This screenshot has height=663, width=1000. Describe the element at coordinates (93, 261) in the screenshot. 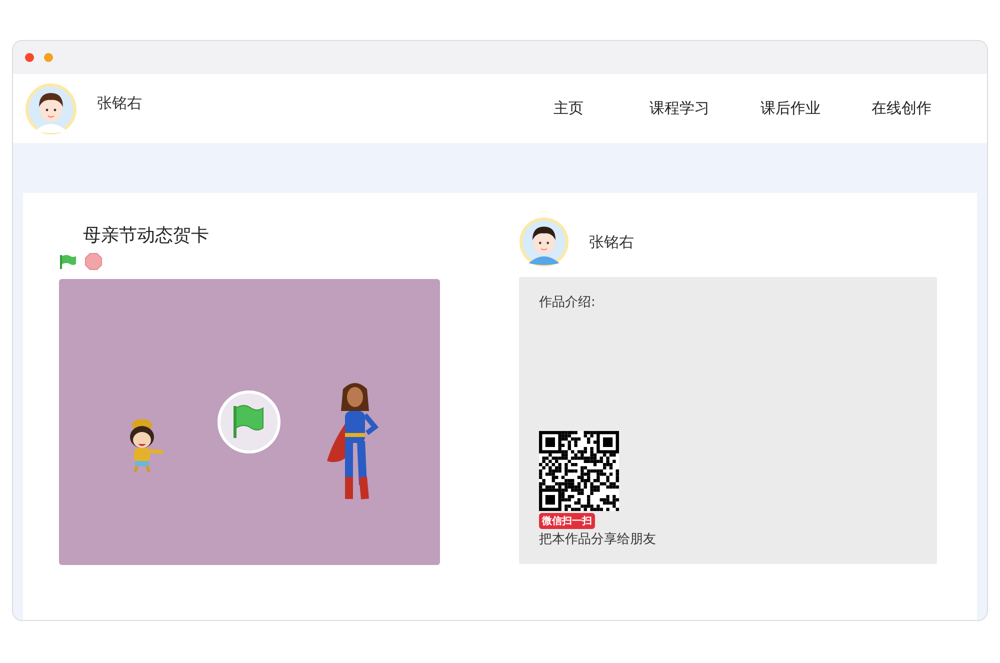

I see `stop-icon` at that location.